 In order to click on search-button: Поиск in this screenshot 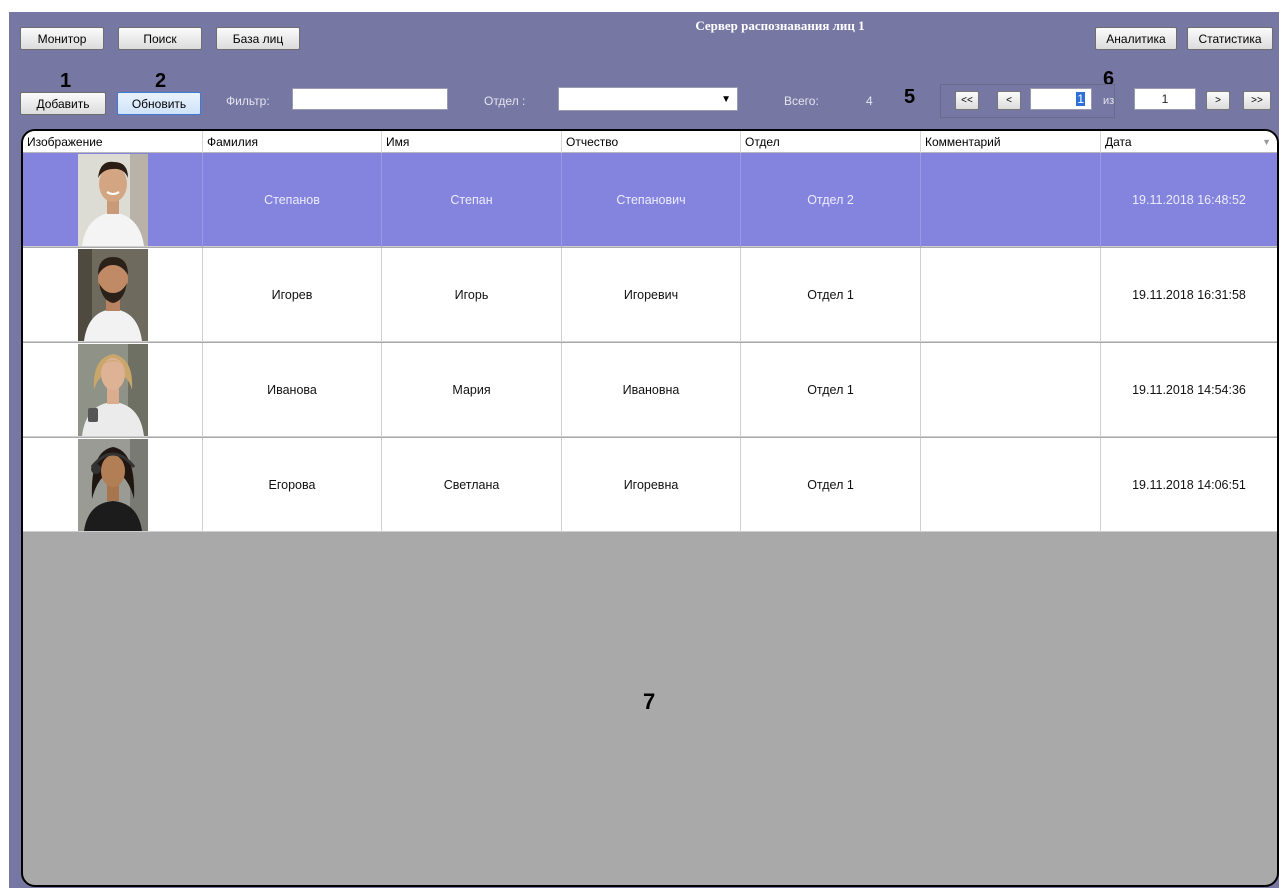, I will do `click(160, 38)`.